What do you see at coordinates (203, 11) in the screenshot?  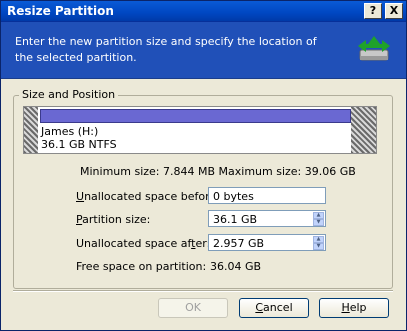 I see `title-bar: Resize Partition ? X` at bounding box center [203, 11].